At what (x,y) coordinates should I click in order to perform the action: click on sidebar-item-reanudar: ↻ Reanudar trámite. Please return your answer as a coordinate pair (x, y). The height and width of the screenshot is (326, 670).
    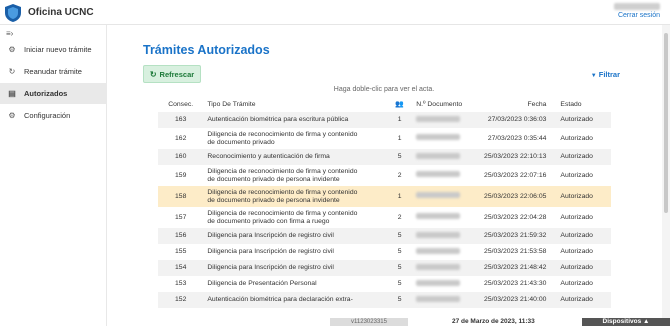
    Looking at the image, I should click on (53, 71).